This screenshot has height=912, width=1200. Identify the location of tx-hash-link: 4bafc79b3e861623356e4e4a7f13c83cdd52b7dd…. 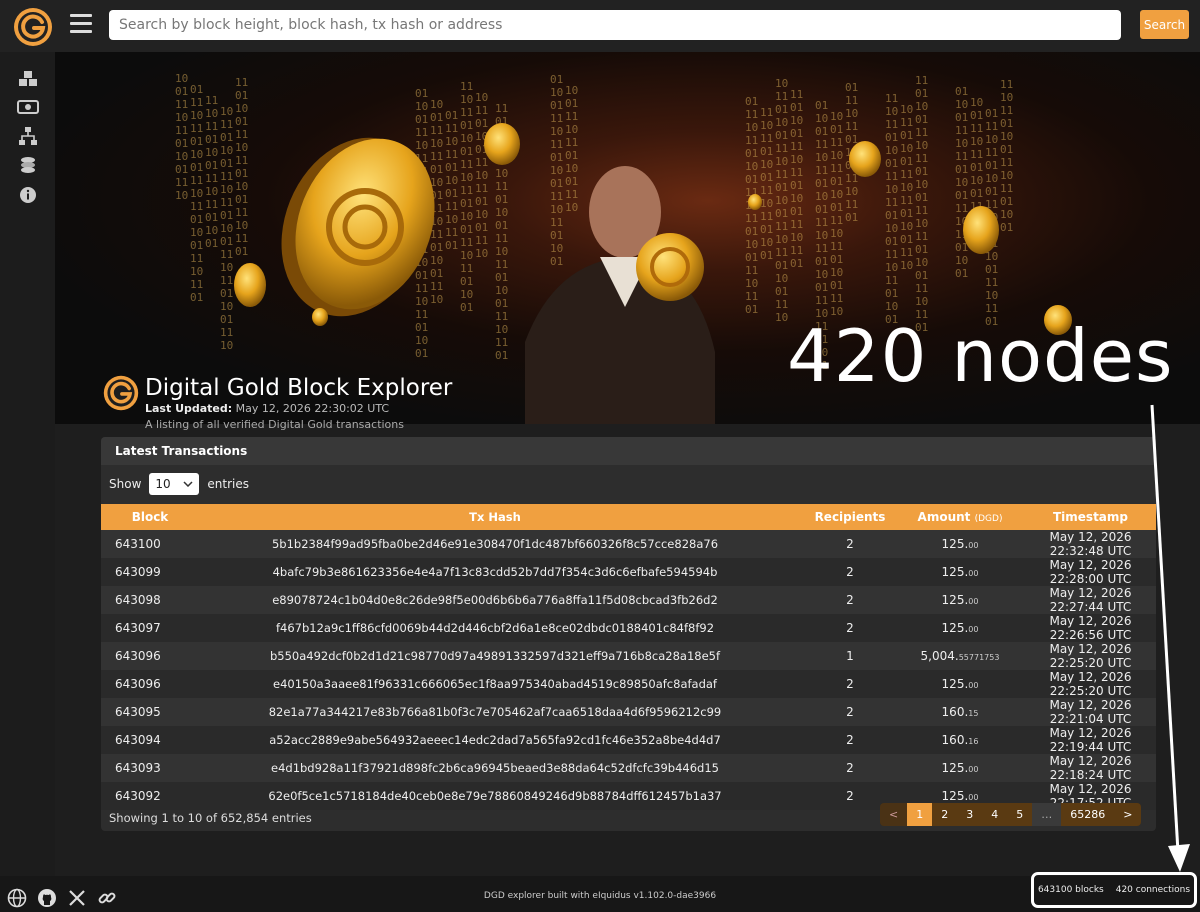
(495, 572).